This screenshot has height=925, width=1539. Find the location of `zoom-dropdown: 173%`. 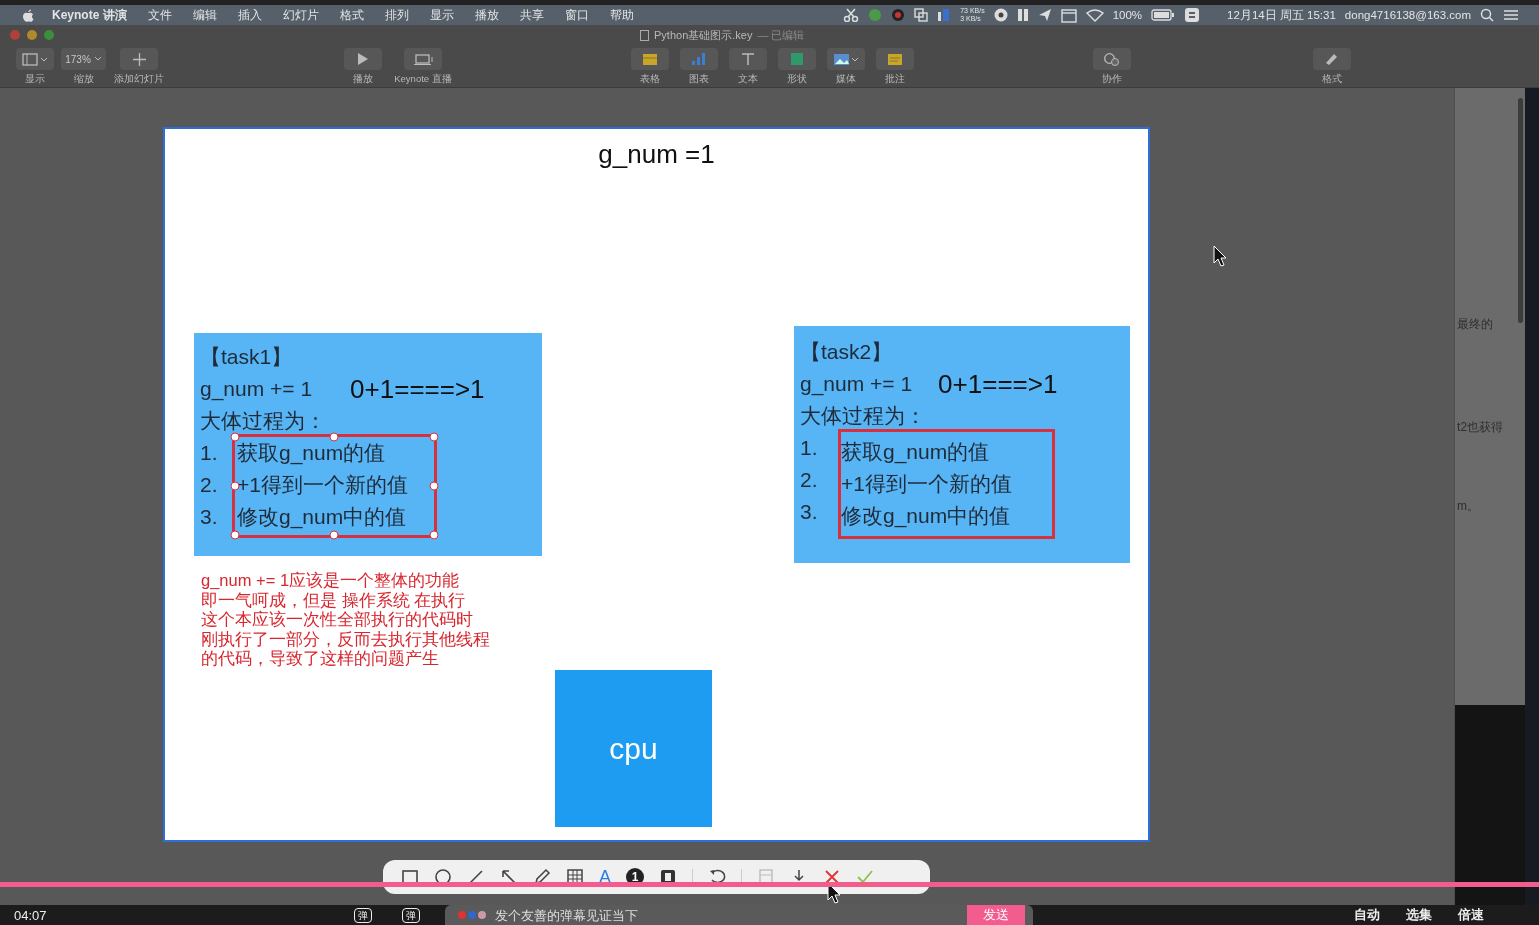

zoom-dropdown: 173% is located at coordinates (83, 59).